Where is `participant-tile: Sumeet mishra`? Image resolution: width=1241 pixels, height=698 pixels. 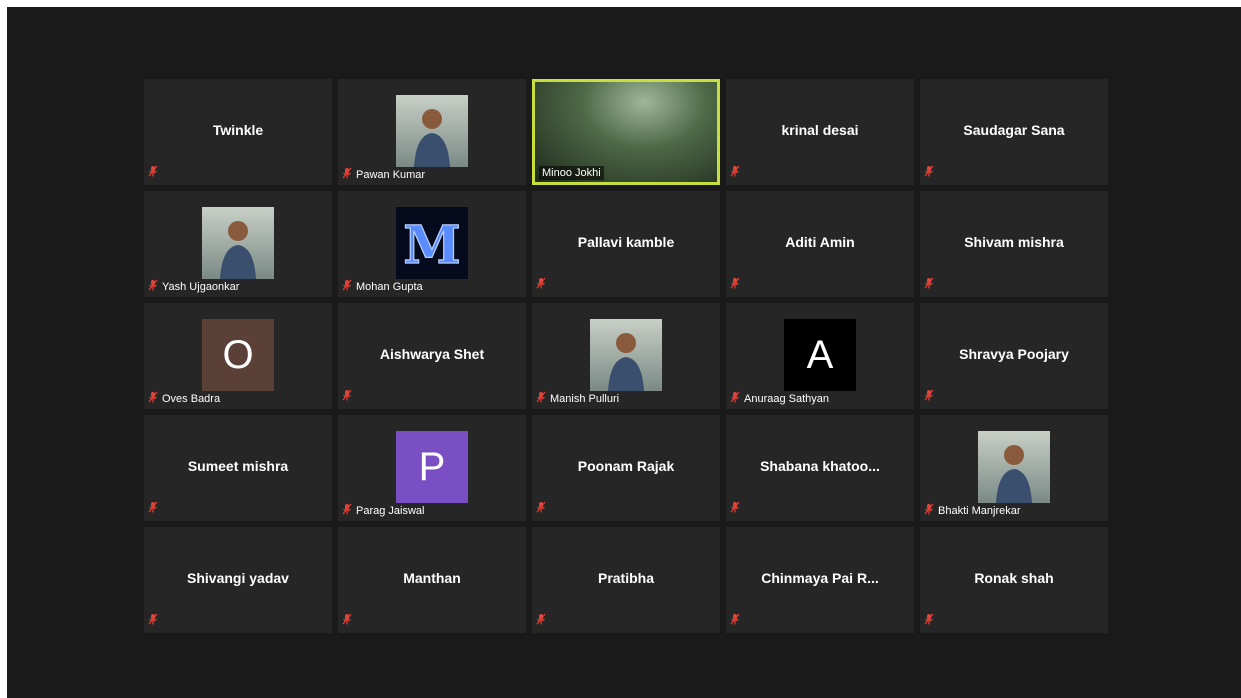 participant-tile: Sumeet mishra is located at coordinates (238, 468).